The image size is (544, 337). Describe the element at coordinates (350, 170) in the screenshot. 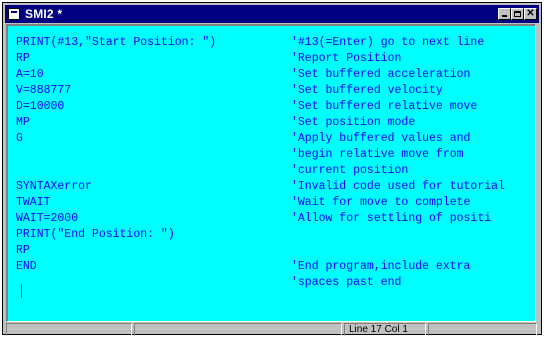

I see `comment-line-9: 'current position` at that location.